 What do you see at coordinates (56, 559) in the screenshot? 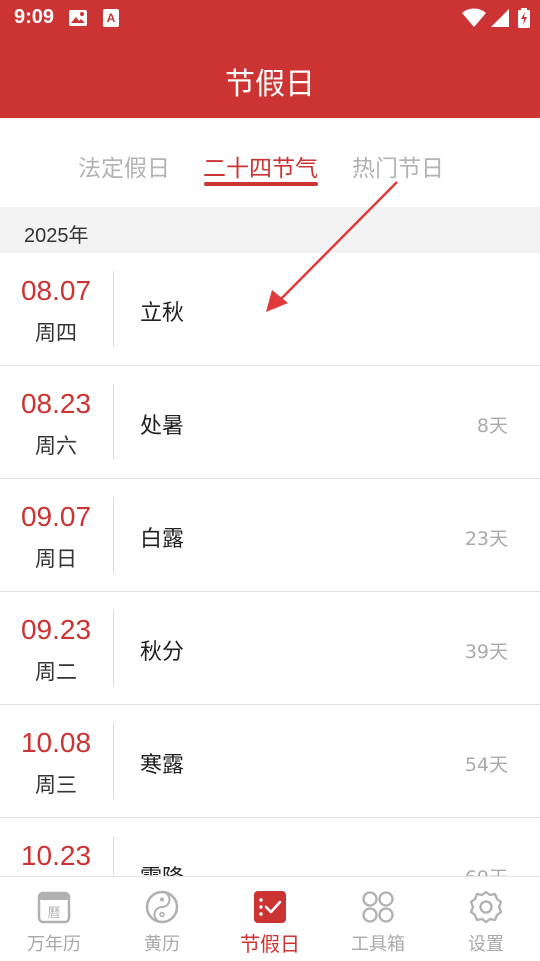
I see `item-weekday: 周日` at bounding box center [56, 559].